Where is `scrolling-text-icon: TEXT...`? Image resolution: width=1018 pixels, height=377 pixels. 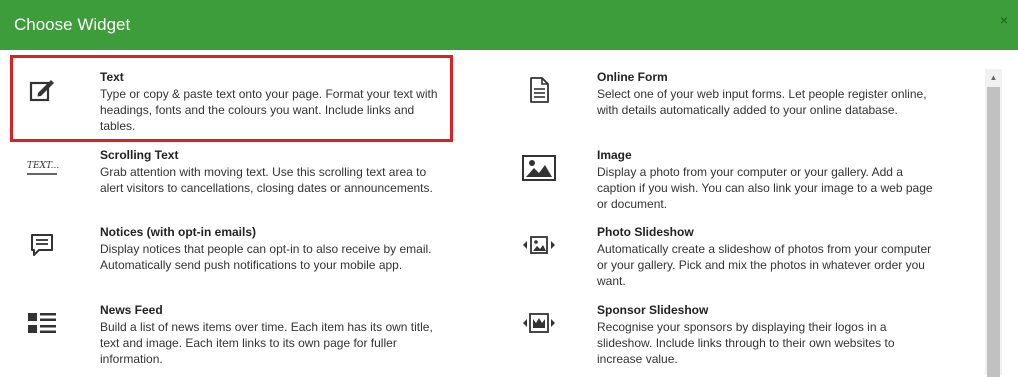
scrolling-text-icon: TEXT... is located at coordinates (42, 168).